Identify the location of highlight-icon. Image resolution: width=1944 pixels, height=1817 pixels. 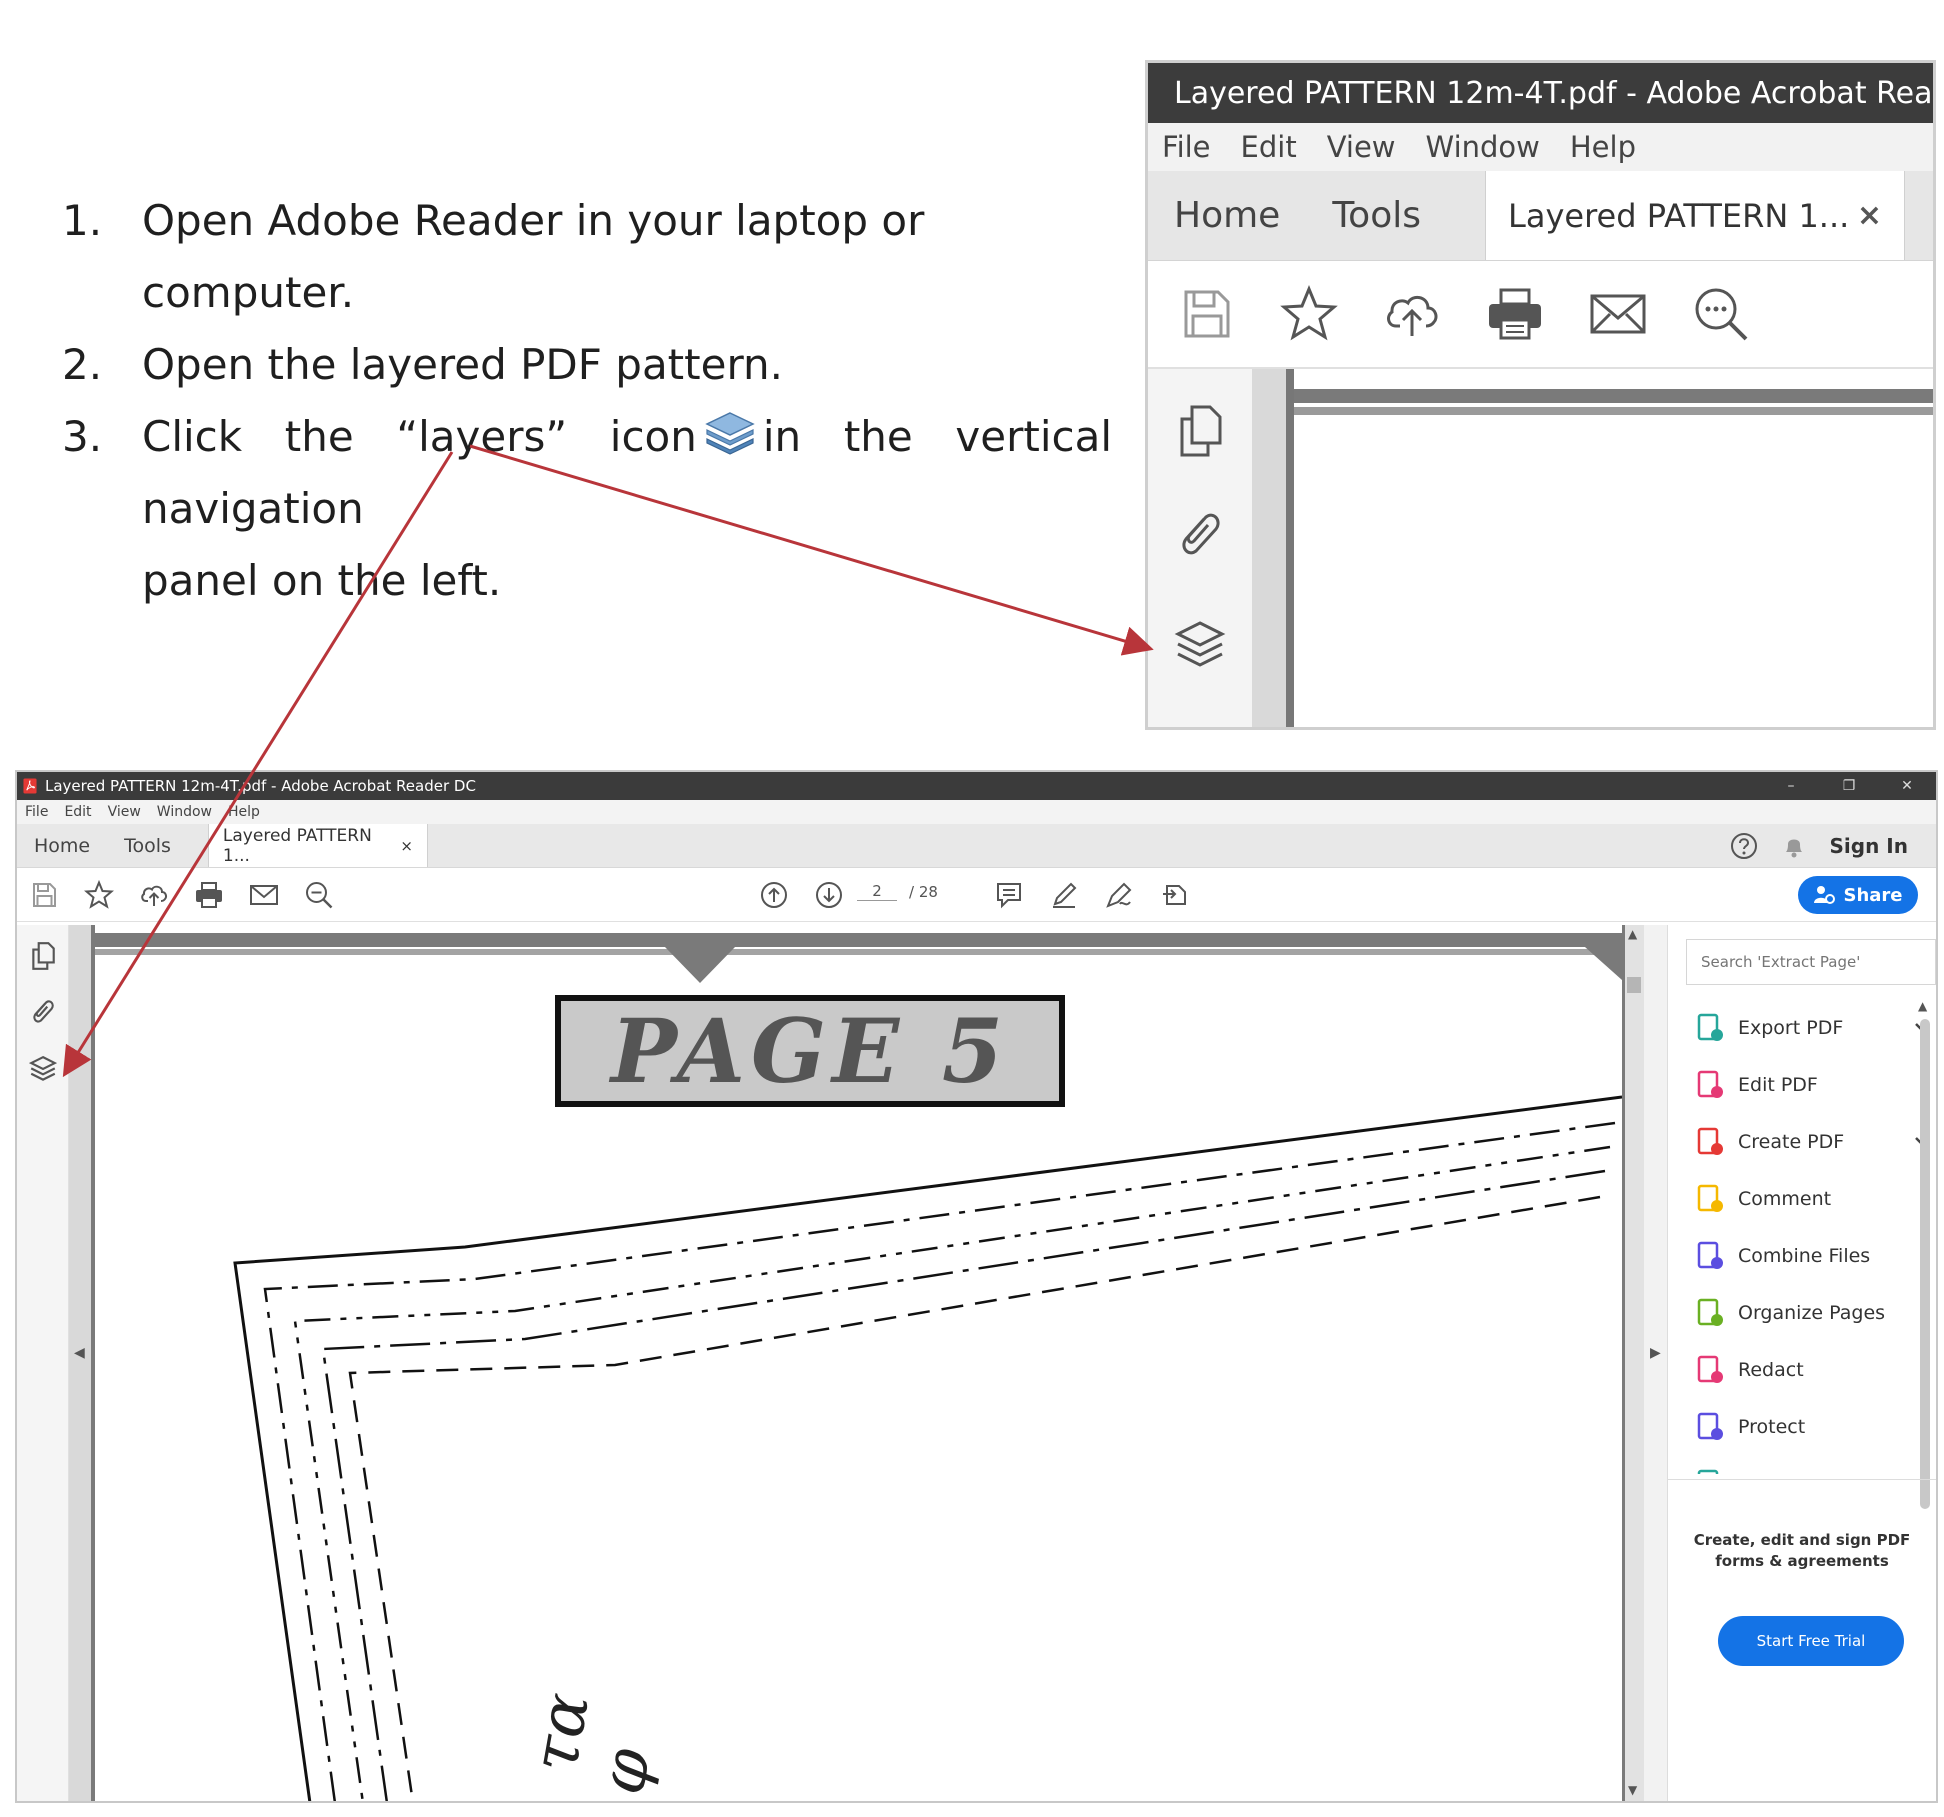
(1064, 895).